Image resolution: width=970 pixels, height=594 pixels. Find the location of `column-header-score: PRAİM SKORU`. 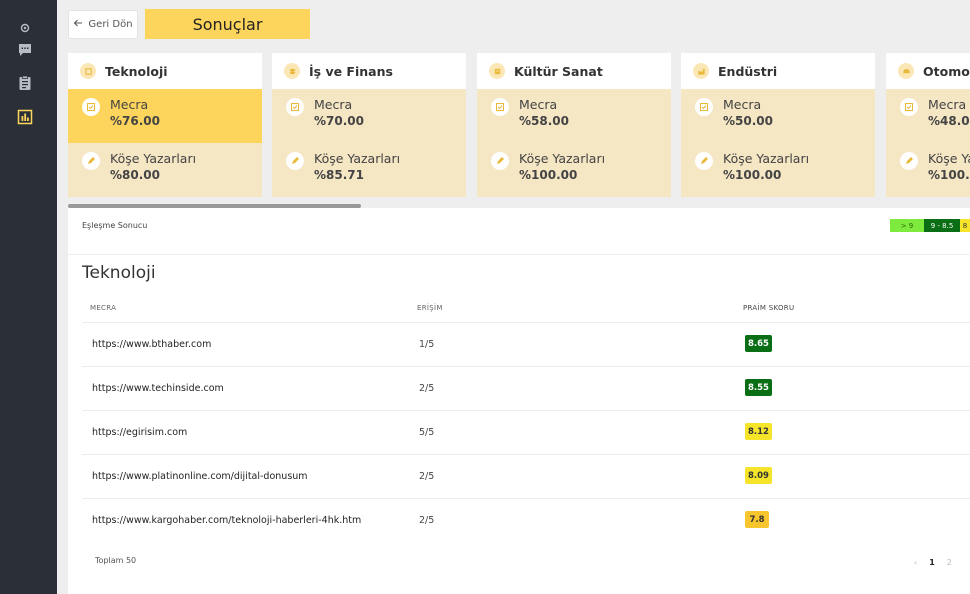

column-header-score: PRAİM SKORU is located at coordinates (768, 308).